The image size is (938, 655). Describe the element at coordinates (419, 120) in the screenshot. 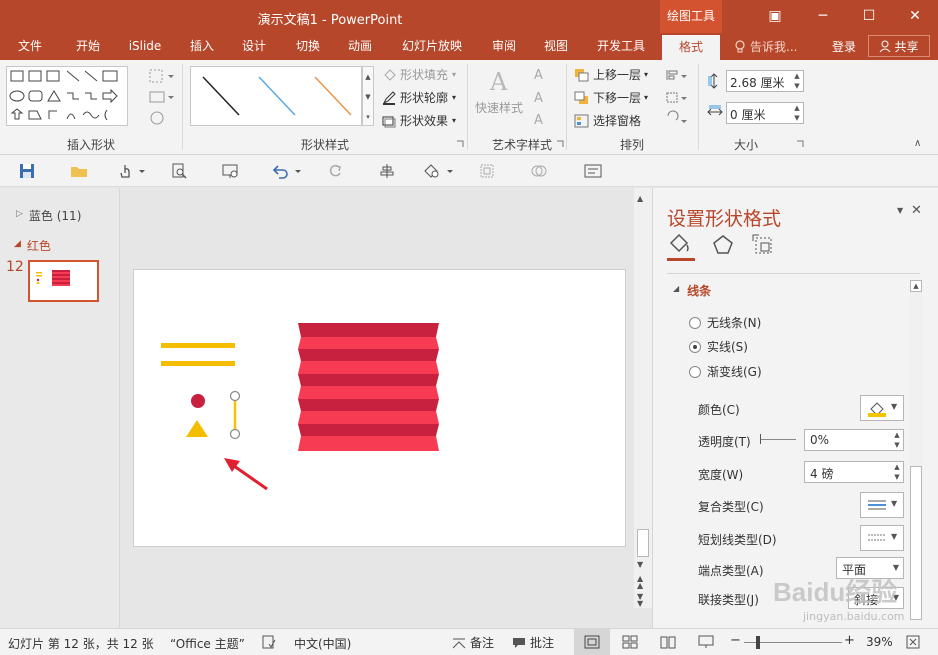

I see `shape-effects-button: 形状效果 ▾` at that location.